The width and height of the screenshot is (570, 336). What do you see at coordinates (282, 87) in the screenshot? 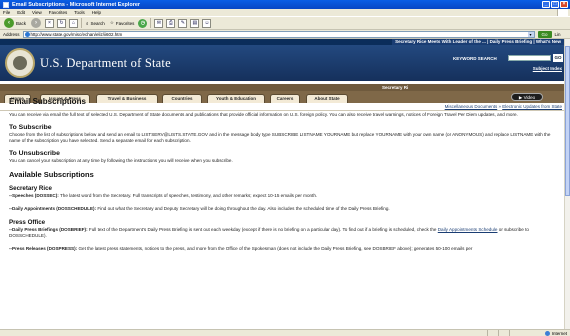
I see `secretary-bar: Secretary Ri` at bounding box center [282, 87].